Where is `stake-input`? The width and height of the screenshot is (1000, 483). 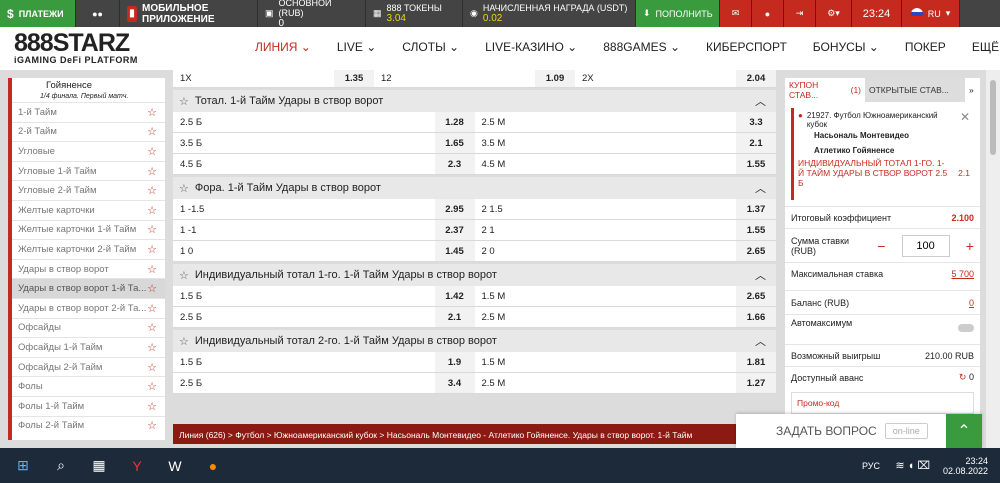
stake-input is located at coordinates (925, 245).